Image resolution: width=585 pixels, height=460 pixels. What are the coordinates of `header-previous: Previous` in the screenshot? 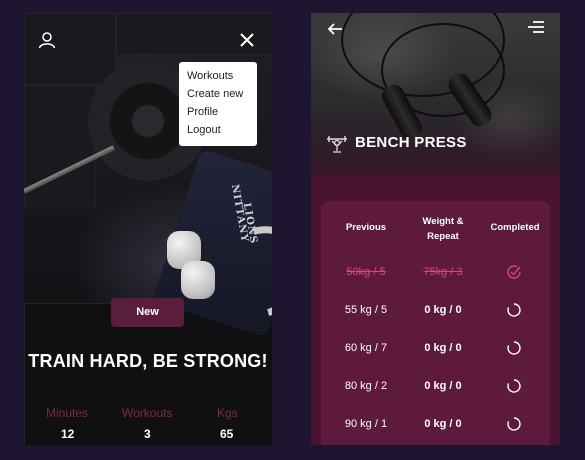 It's located at (366, 227).